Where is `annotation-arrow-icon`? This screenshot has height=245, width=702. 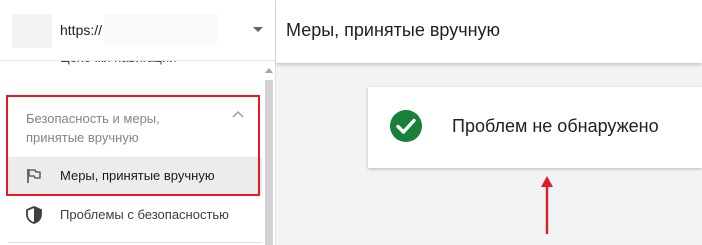 annotation-arrow-icon is located at coordinates (547, 205).